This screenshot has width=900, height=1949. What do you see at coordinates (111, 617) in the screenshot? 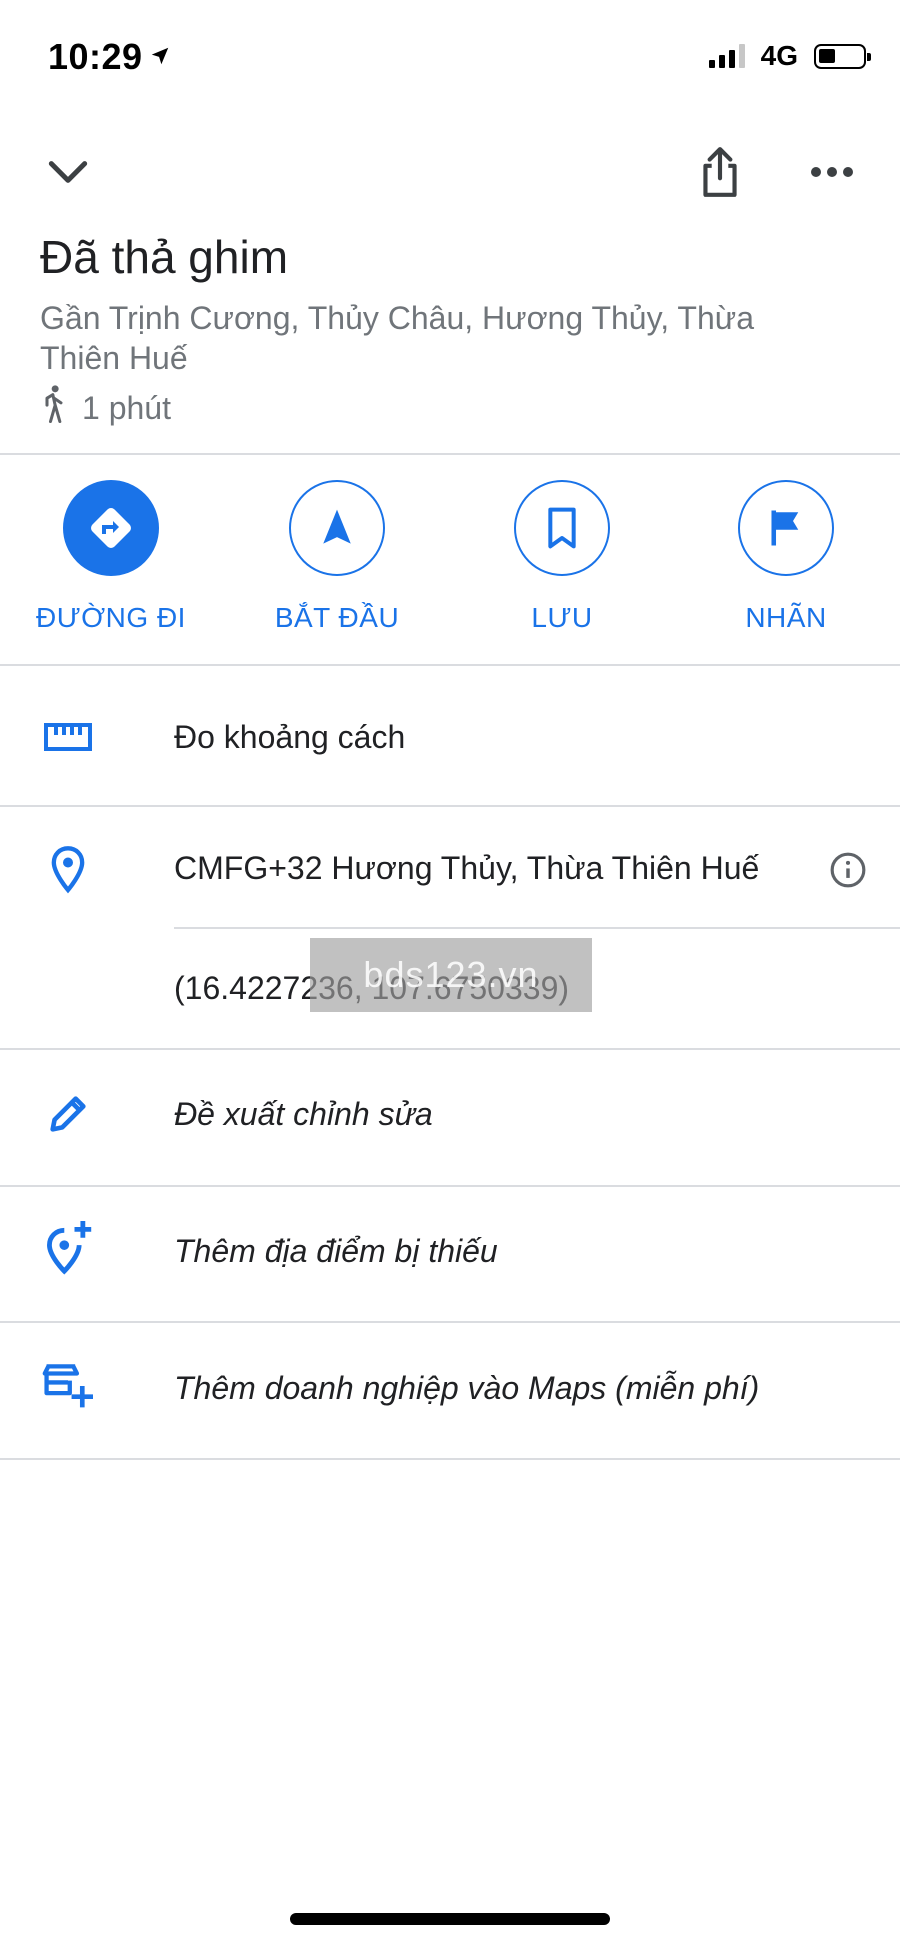
I see `directions-label: ĐƯỜNG ĐI` at bounding box center [111, 617].